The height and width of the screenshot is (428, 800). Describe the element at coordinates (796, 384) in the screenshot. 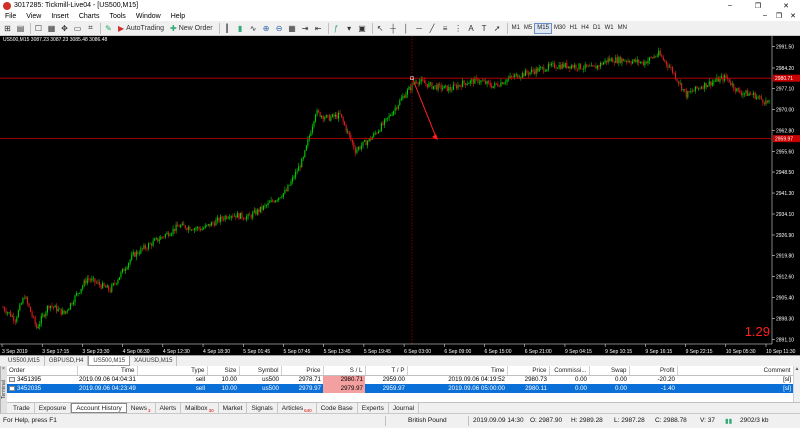

I see `terminal-scrollbar: ▲` at that location.